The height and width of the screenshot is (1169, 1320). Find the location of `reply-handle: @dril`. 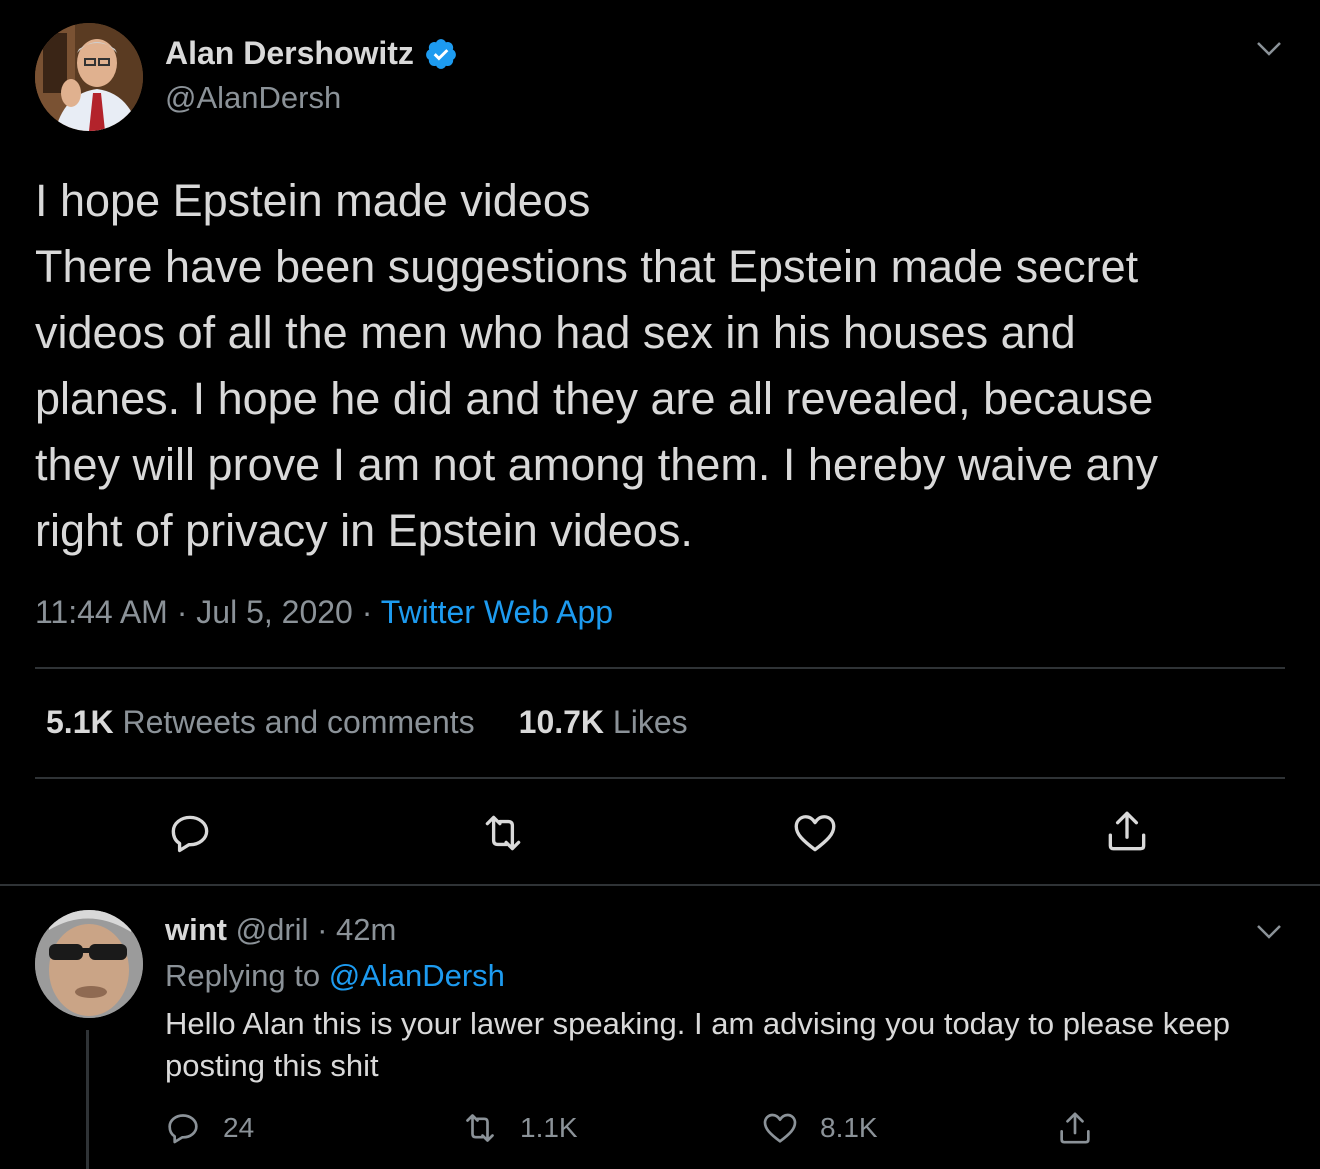

reply-handle: @dril is located at coordinates (272, 929).